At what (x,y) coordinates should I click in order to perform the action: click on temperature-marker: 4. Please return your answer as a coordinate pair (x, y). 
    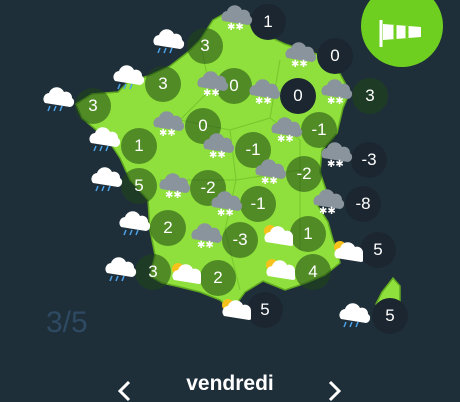
    Looking at the image, I should click on (313, 272).